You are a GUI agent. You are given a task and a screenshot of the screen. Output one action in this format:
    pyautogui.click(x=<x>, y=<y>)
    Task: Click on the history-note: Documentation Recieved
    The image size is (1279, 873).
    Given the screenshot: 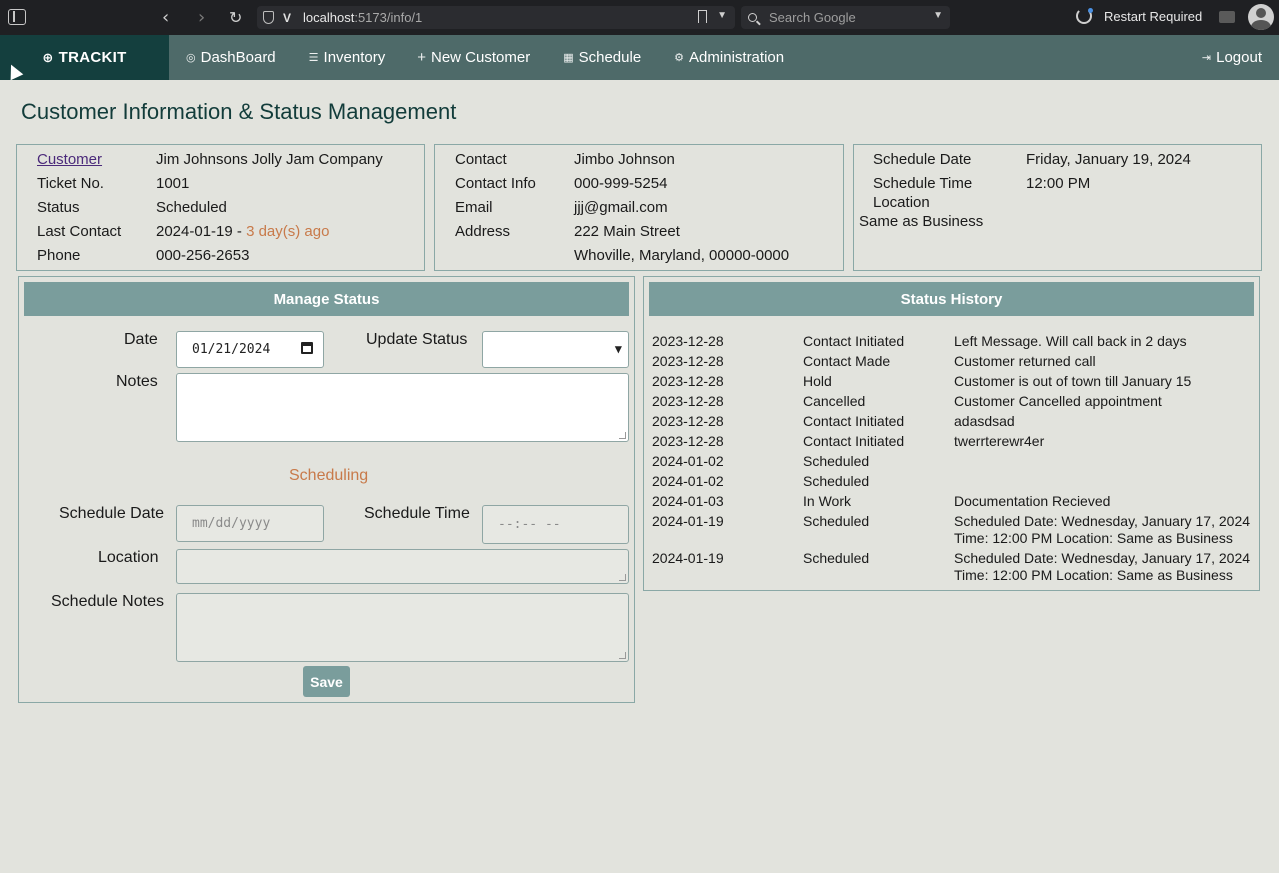 What is the action you would take?
    pyautogui.click(x=1032, y=501)
    